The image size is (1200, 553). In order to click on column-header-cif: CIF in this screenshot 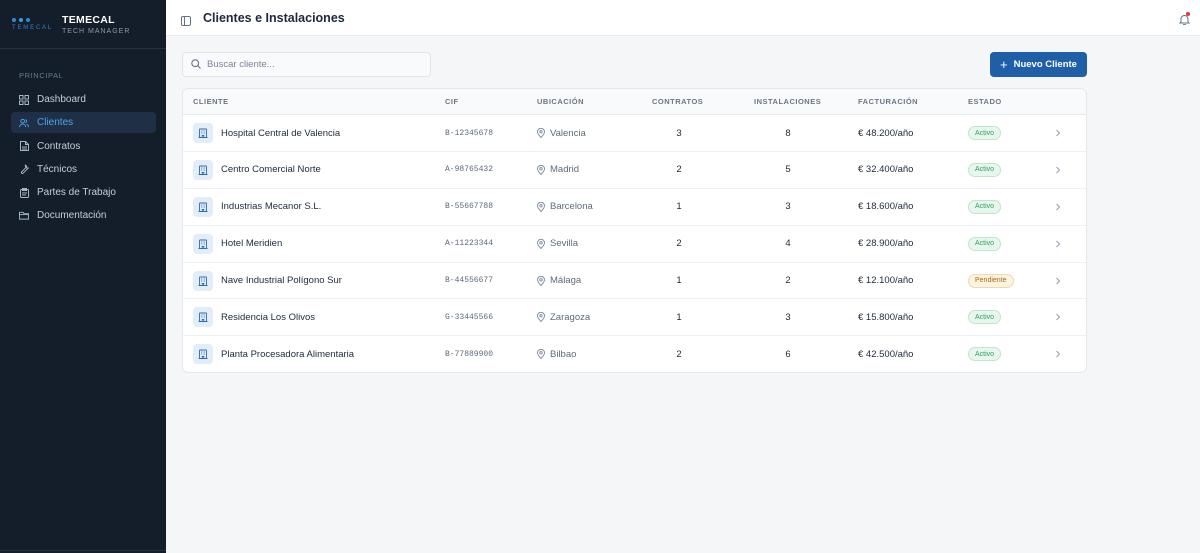, I will do `click(452, 102)`.